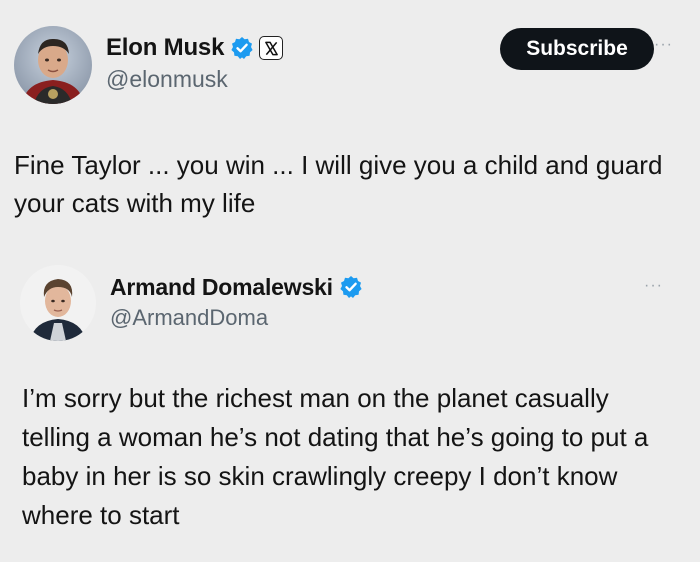 This screenshot has height=562, width=700. I want to click on quote-author-info: Armand Domalewski @ArmandDoma, so click(236, 301).